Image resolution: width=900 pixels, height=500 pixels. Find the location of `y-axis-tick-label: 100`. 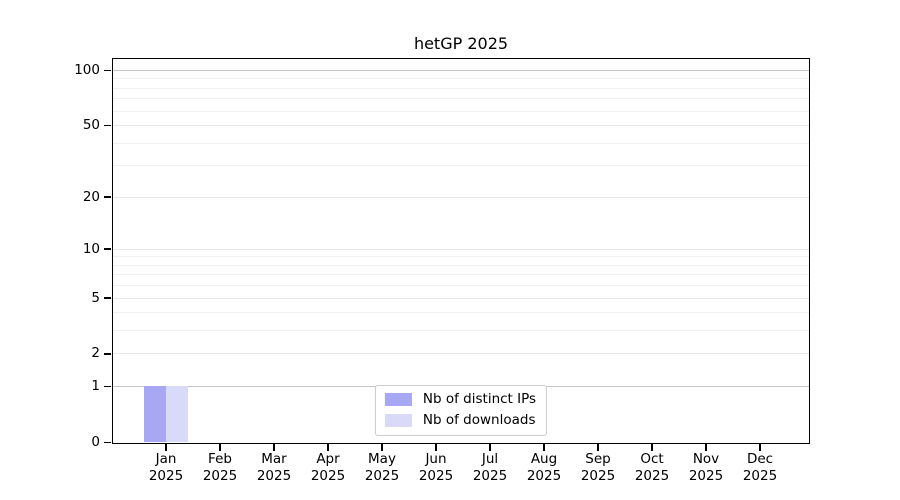

y-axis-tick-label: 100 is located at coordinates (87, 70).